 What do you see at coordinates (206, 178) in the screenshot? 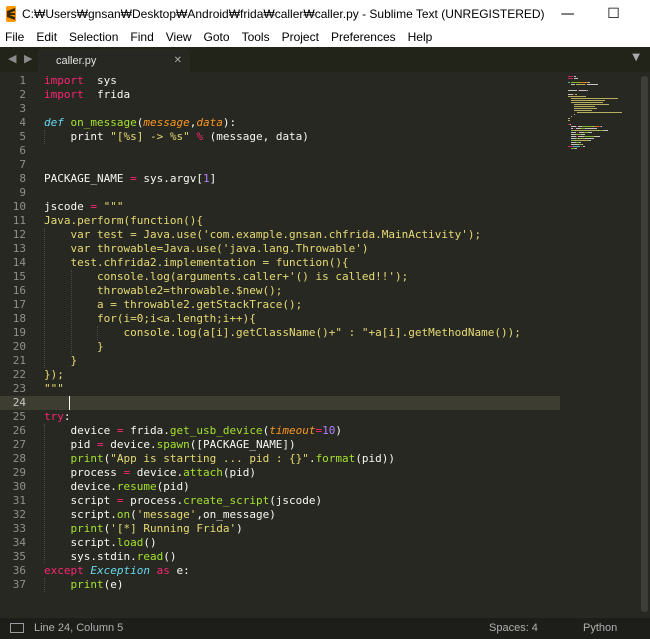
I see `code-token: 1` at bounding box center [206, 178].